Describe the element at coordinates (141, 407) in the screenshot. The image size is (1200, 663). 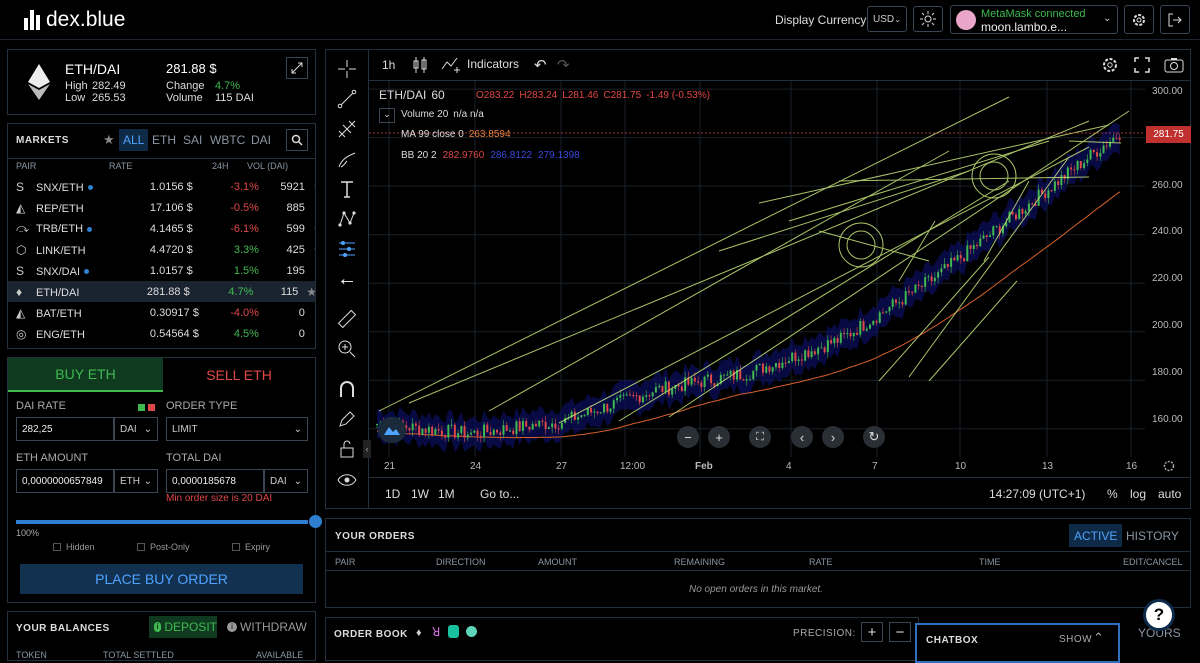
I see `rate-green-indicator` at that location.